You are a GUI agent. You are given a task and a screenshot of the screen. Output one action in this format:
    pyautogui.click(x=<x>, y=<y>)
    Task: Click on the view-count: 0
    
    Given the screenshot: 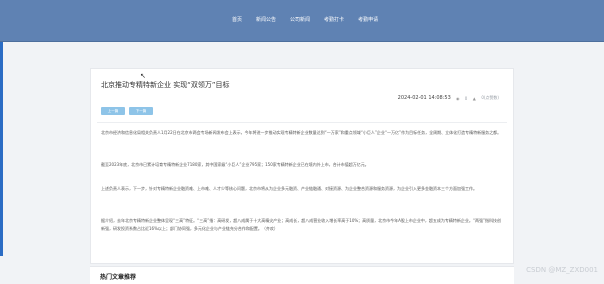 What is the action you would take?
    pyautogui.click(x=466, y=98)
    